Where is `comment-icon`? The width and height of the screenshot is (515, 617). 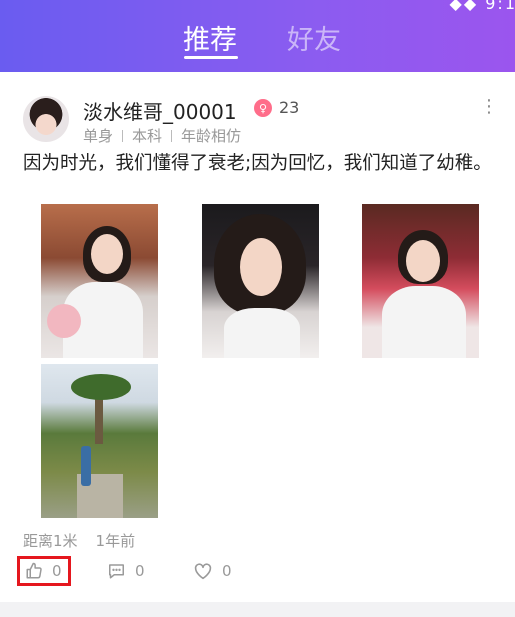
comment-icon is located at coordinates (116, 571).